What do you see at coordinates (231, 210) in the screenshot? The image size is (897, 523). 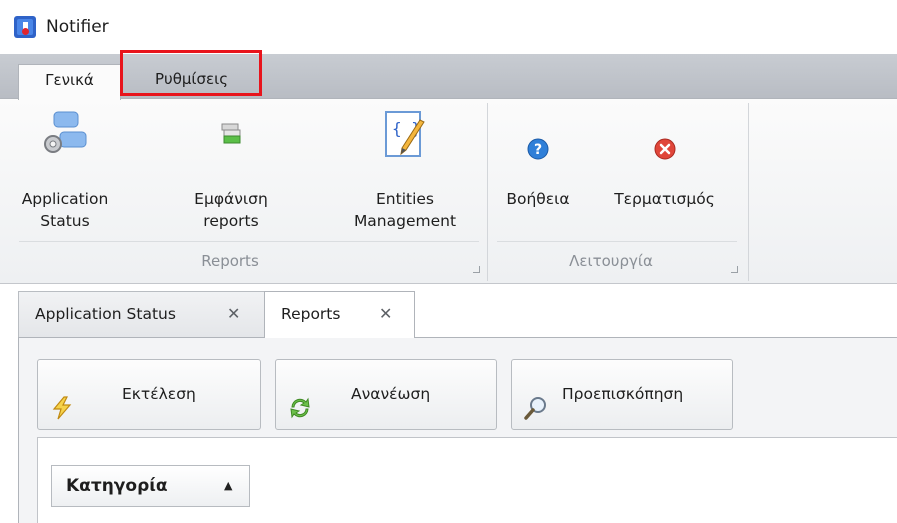 I see `show-reports-label: Εμφάνιση reports` at bounding box center [231, 210].